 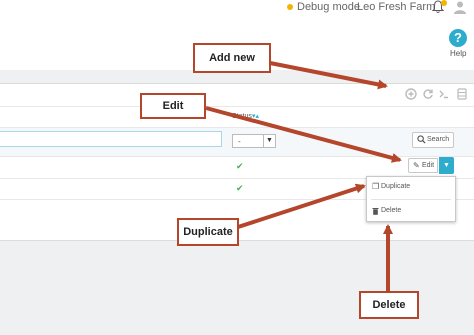 I want to click on arrow-duplicate, so click(x=301, y=206).